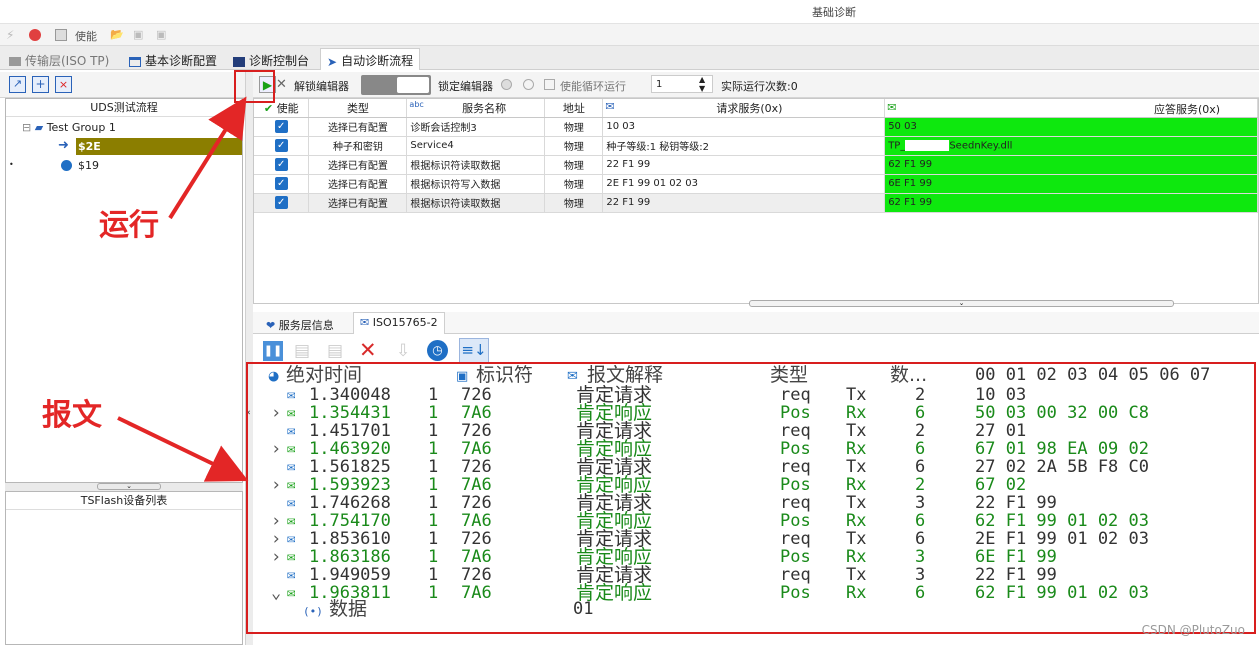 Image resolution: width=1259 pixels, height=645 pixels. What do you see at coordinates (183, 289) in the screenshot?
I see `annotation-arrows` at bounding box center [183, 289].